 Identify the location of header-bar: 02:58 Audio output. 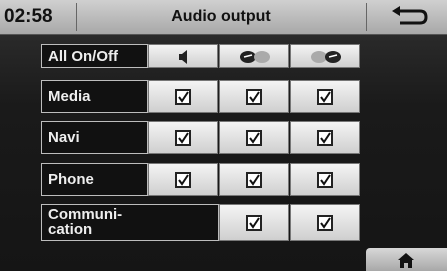
(223, 17).